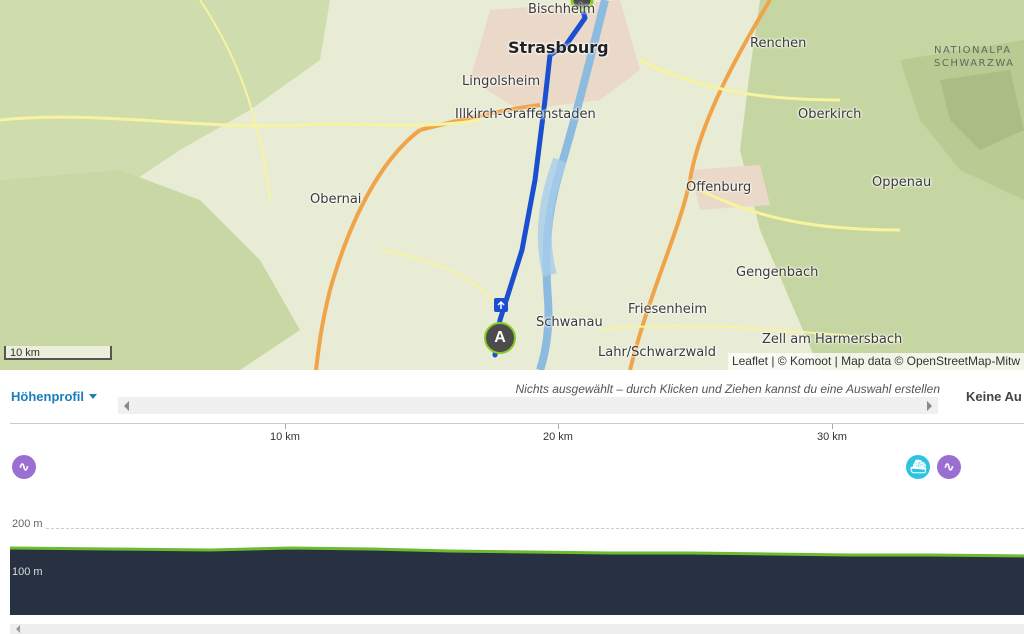 The width and height of the screenshot is (1024, 634). Describe the element at coordinates (517, 629) in the screenshot. I see `bottom-scrollbar` at that location.